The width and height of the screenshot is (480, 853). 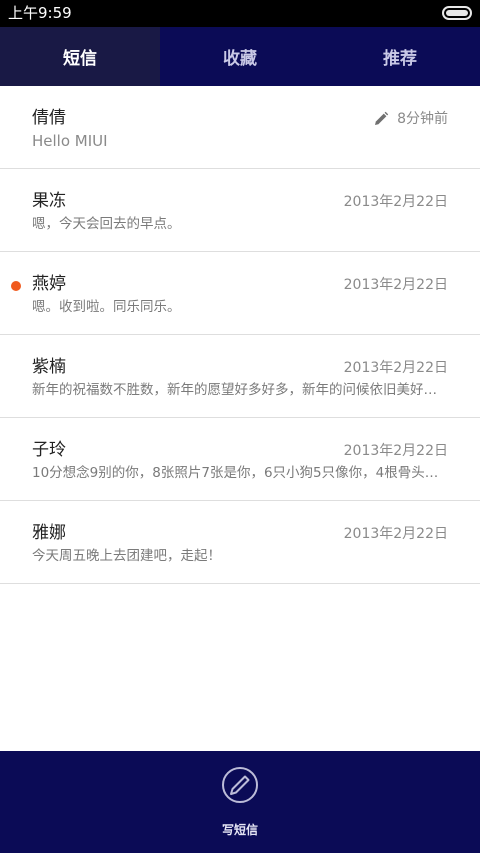 I want to click on status-time: 上午9:59, so click(x=40, y=13).